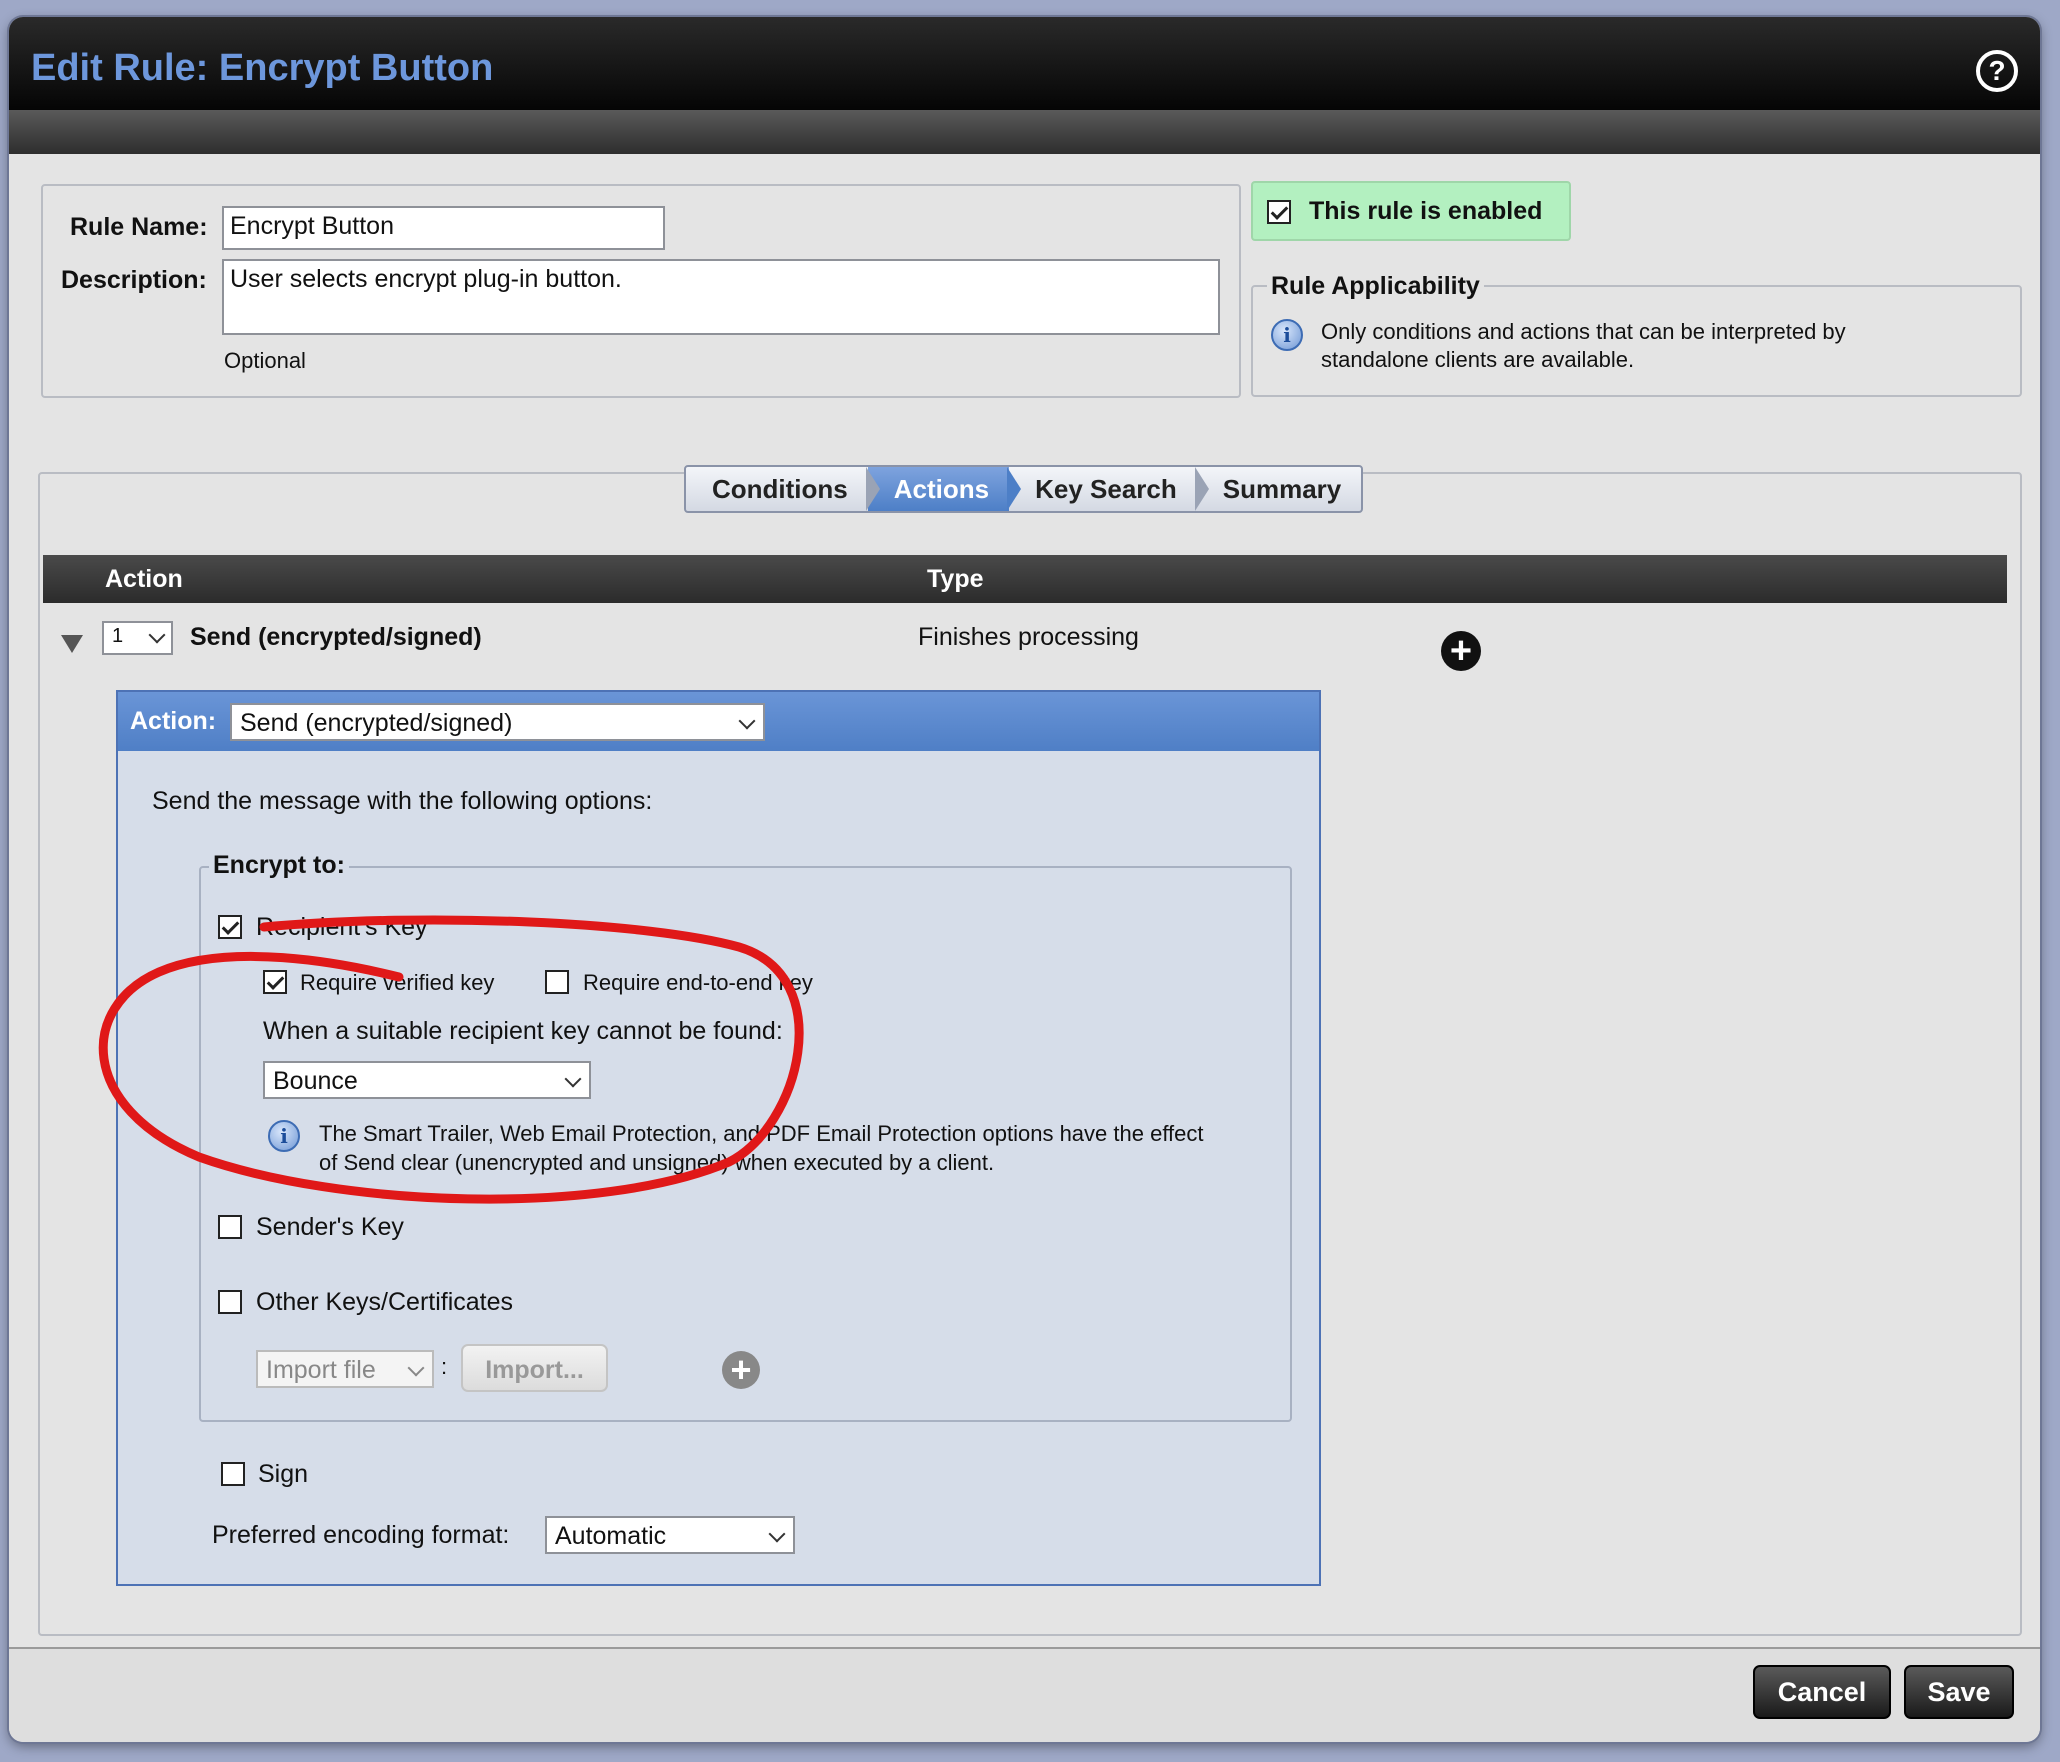 This screenshot has width=2060, height=1762. I want to click on recipients-key-label: Recipient's Key, so click(342, 927).